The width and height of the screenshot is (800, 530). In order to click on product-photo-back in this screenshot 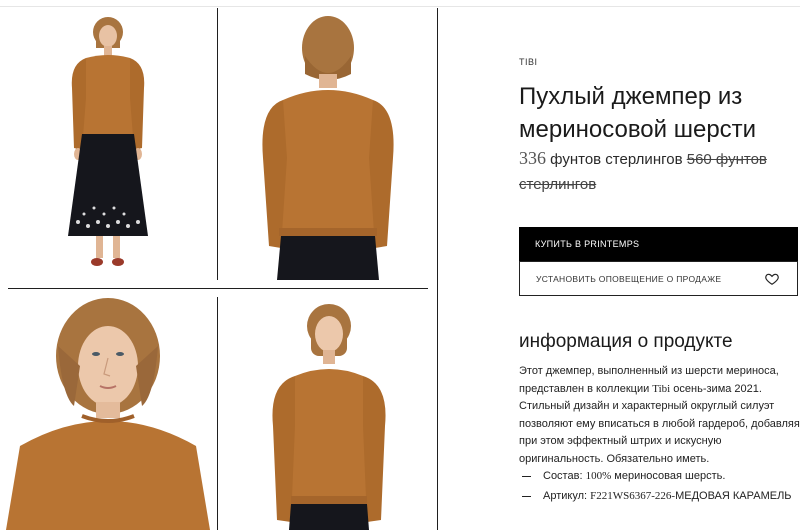, I will do `click(328, 144)`.